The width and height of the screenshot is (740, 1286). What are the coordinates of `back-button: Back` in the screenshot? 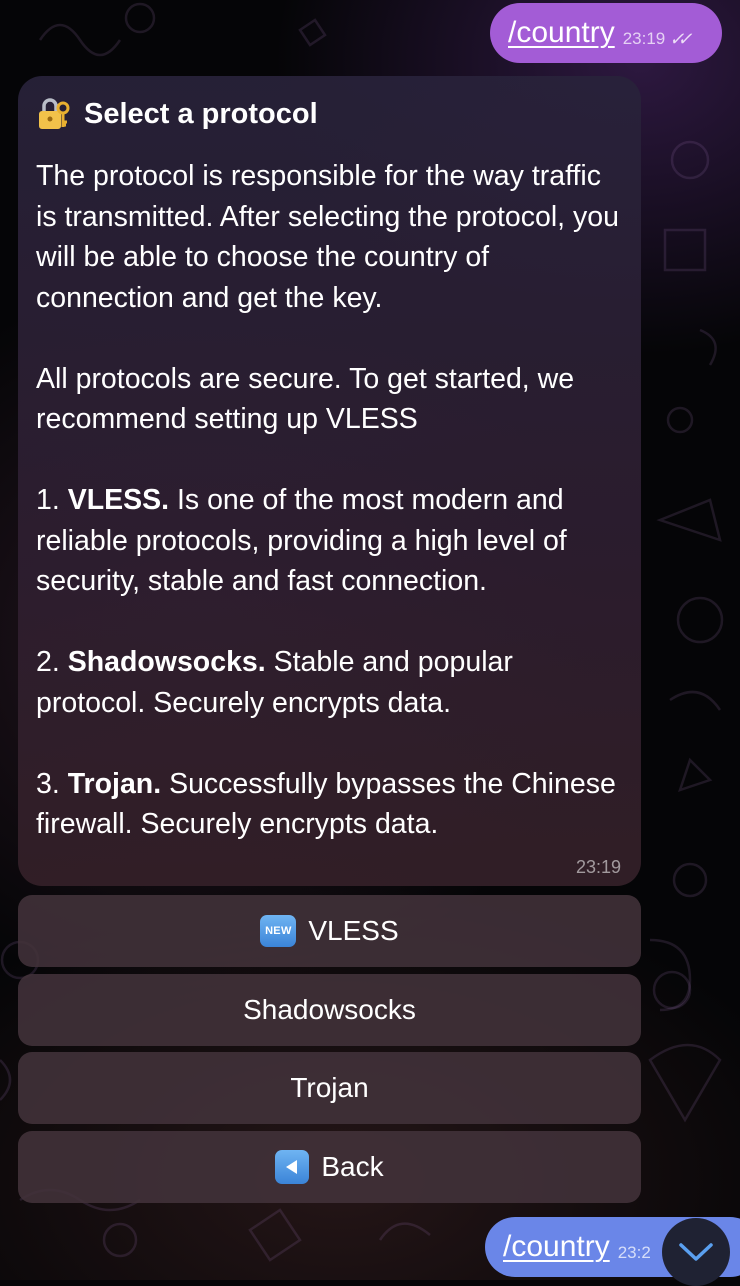 It's located at (329, 1167).